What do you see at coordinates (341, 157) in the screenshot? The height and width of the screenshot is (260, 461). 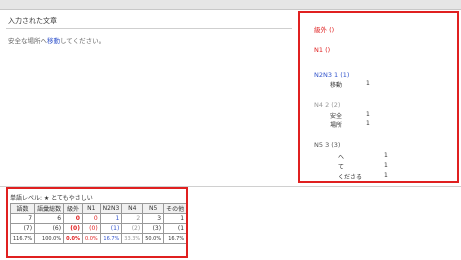 I see `word-item: へ` at bounding box center [341, 157].